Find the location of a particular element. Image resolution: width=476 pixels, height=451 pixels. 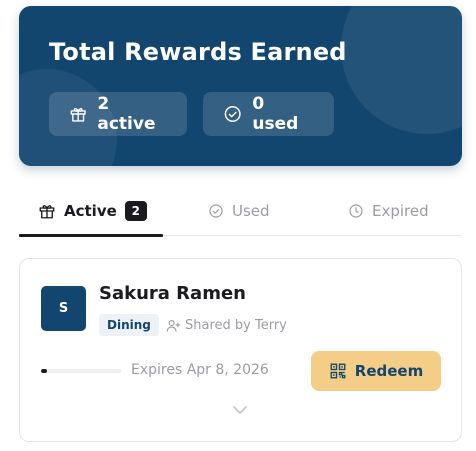

reward-title: Sakura Ramen is located at coordinates (172, 293).